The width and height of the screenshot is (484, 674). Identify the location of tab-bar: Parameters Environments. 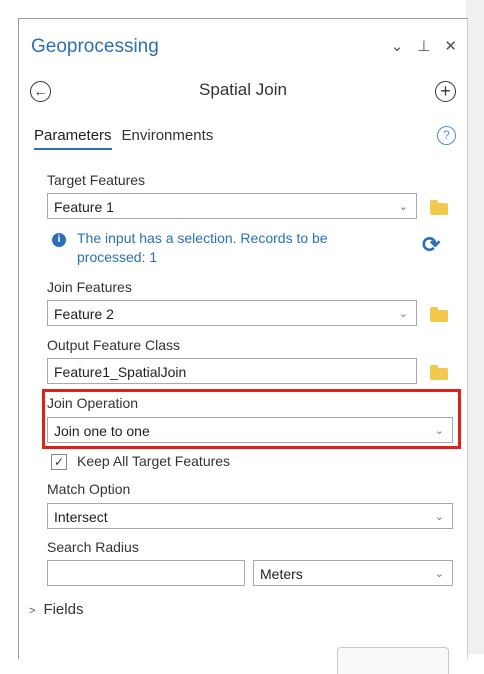
(123, 138).